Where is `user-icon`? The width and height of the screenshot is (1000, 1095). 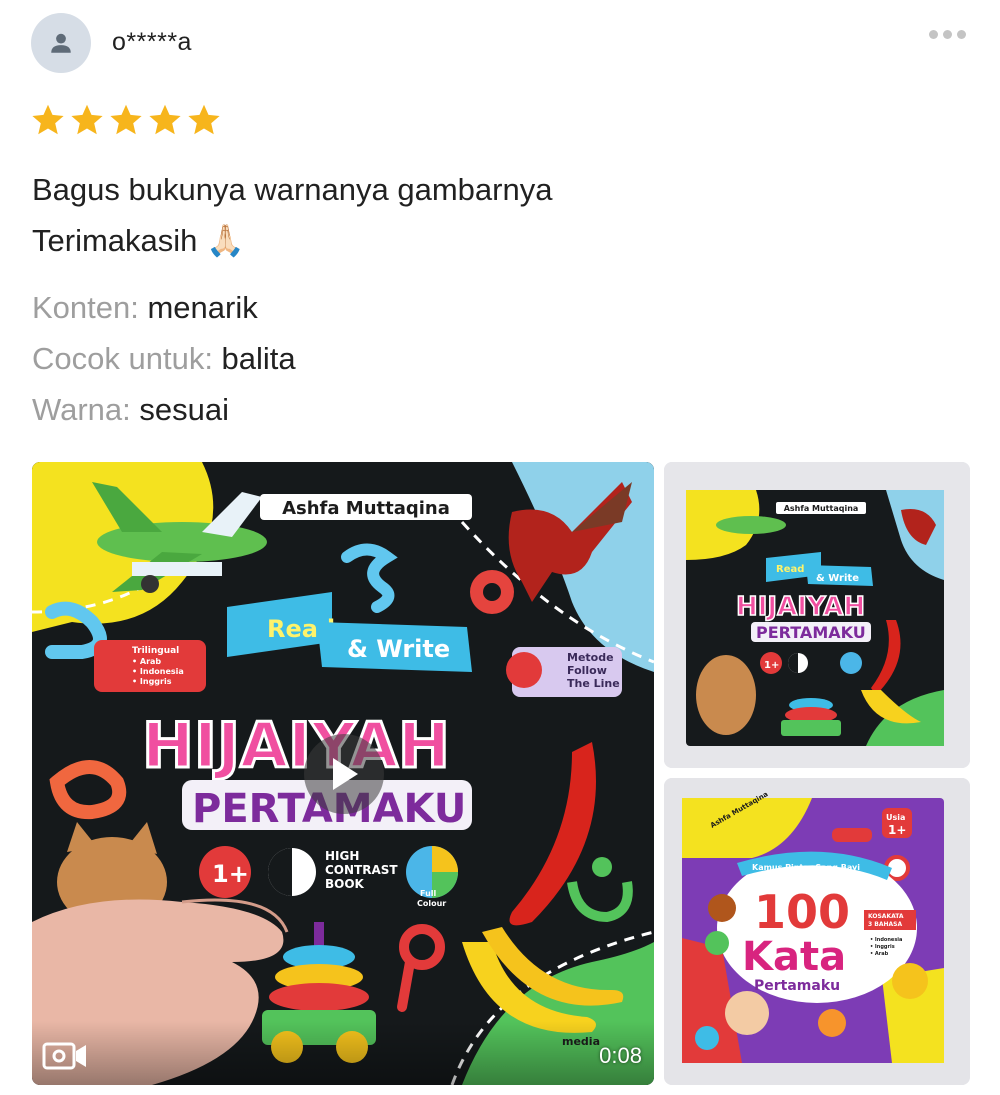
user-icon is located at coordinates (61, 43).